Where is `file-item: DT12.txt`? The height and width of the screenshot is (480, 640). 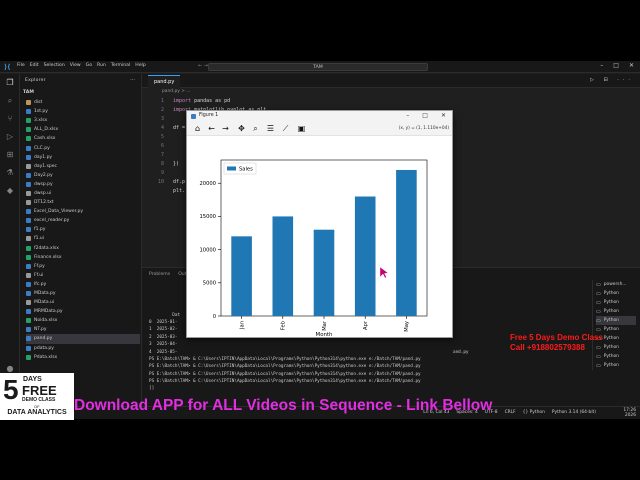
file-item: DT12.txt is located at coordinates (83, 202).